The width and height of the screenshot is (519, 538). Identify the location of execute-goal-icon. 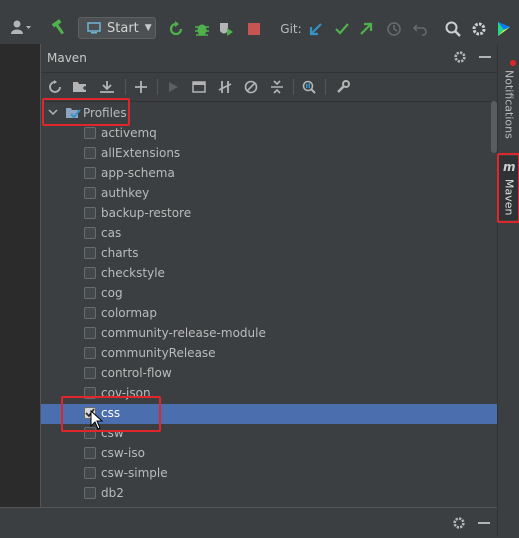
(199, 87).